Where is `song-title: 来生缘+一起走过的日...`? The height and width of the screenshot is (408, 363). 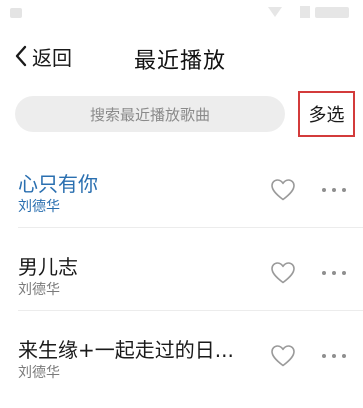
song-title: 来生缘+一起走过的日... is located at coordinates (126, 350).